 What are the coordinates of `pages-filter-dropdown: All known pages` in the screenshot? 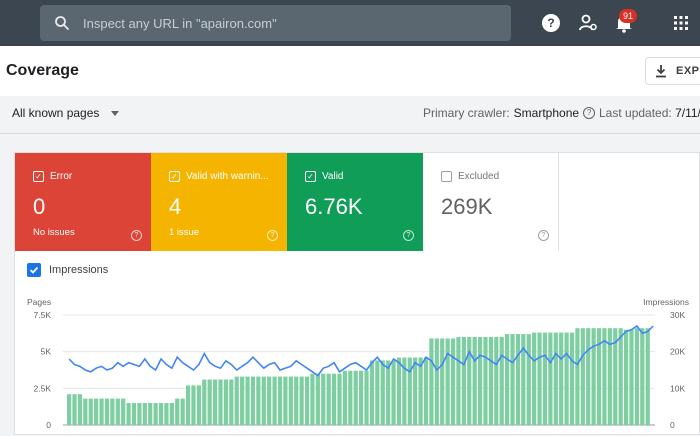 It's located at (66, 113).